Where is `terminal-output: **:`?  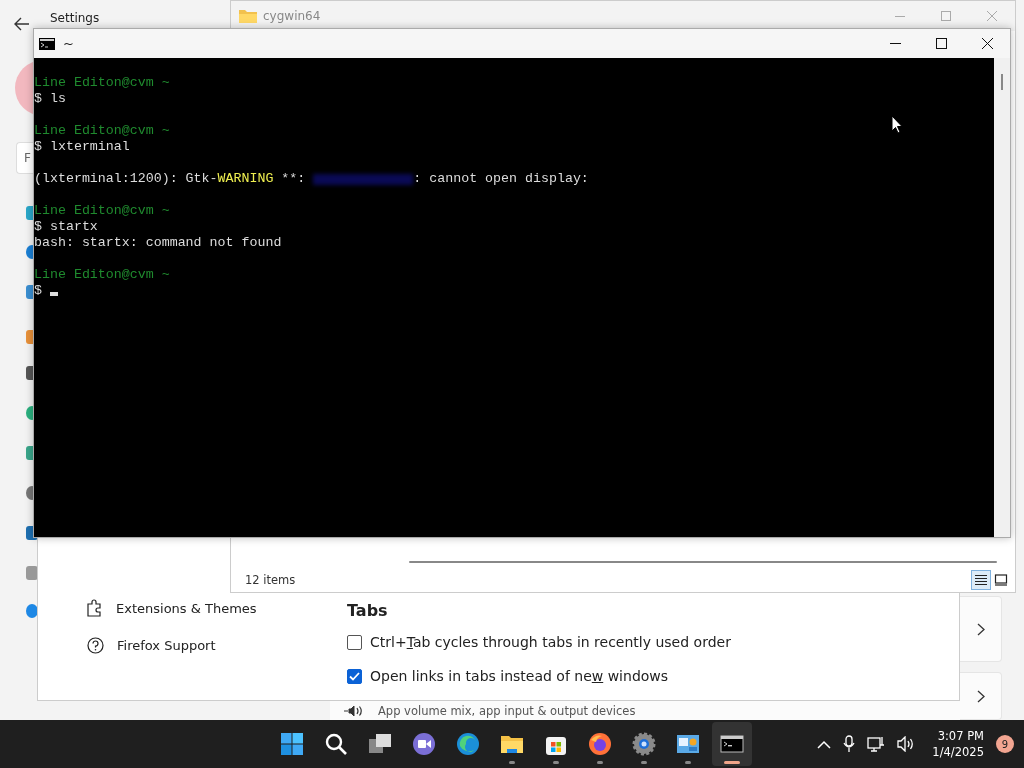 terminal-output: **: is located at coordinates (293, 179).